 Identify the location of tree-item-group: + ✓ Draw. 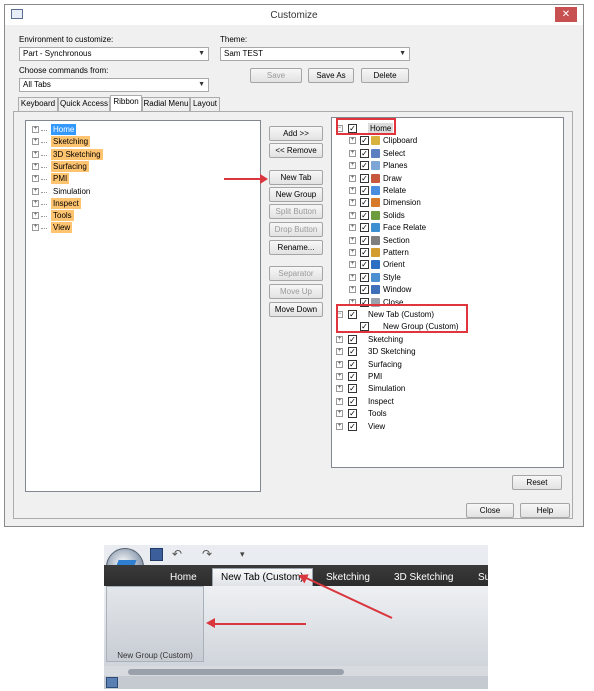
(444, 179).